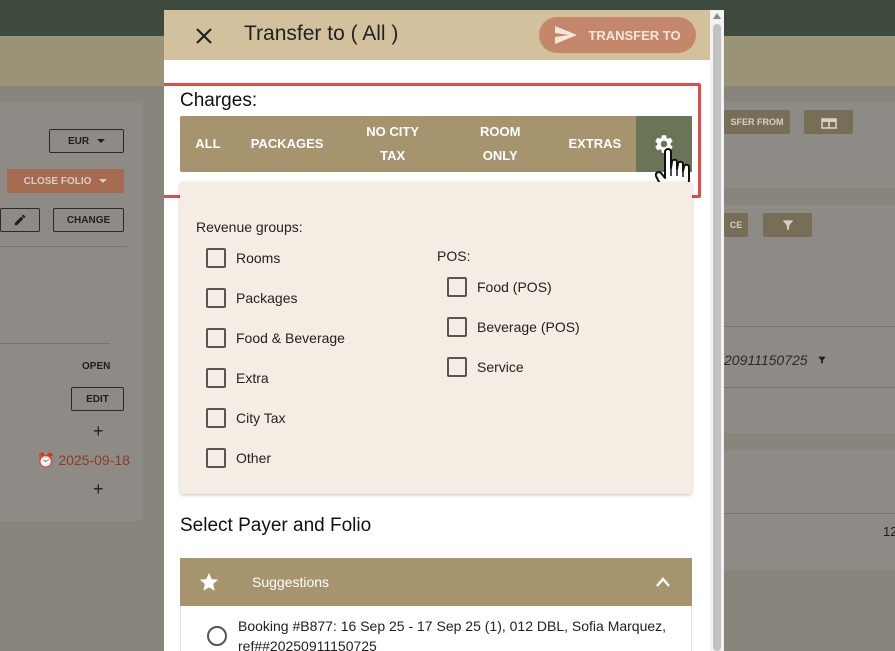  I want to click on right-card-3: 12, so click(809, 510).